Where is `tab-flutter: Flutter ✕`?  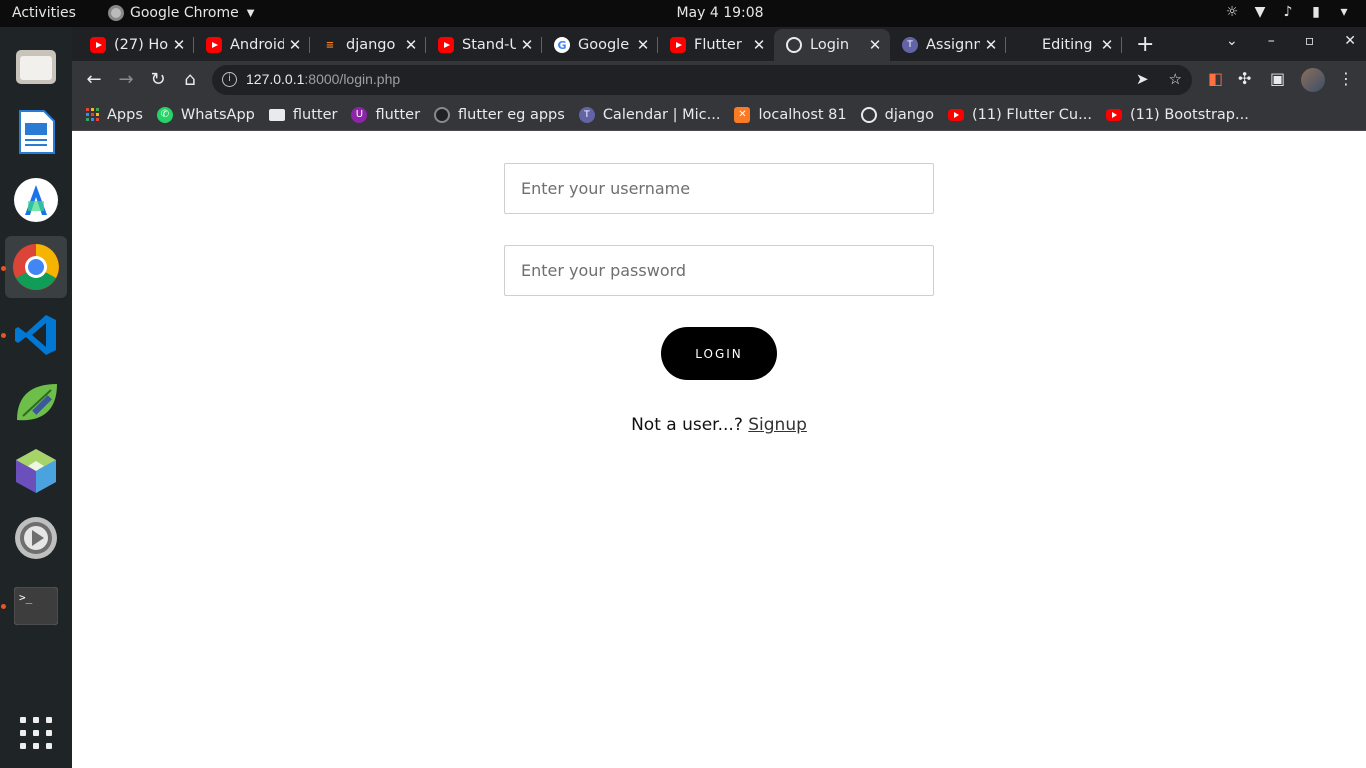 tab-flutter: Flutter ✕ is located at coordinates (716, 45).